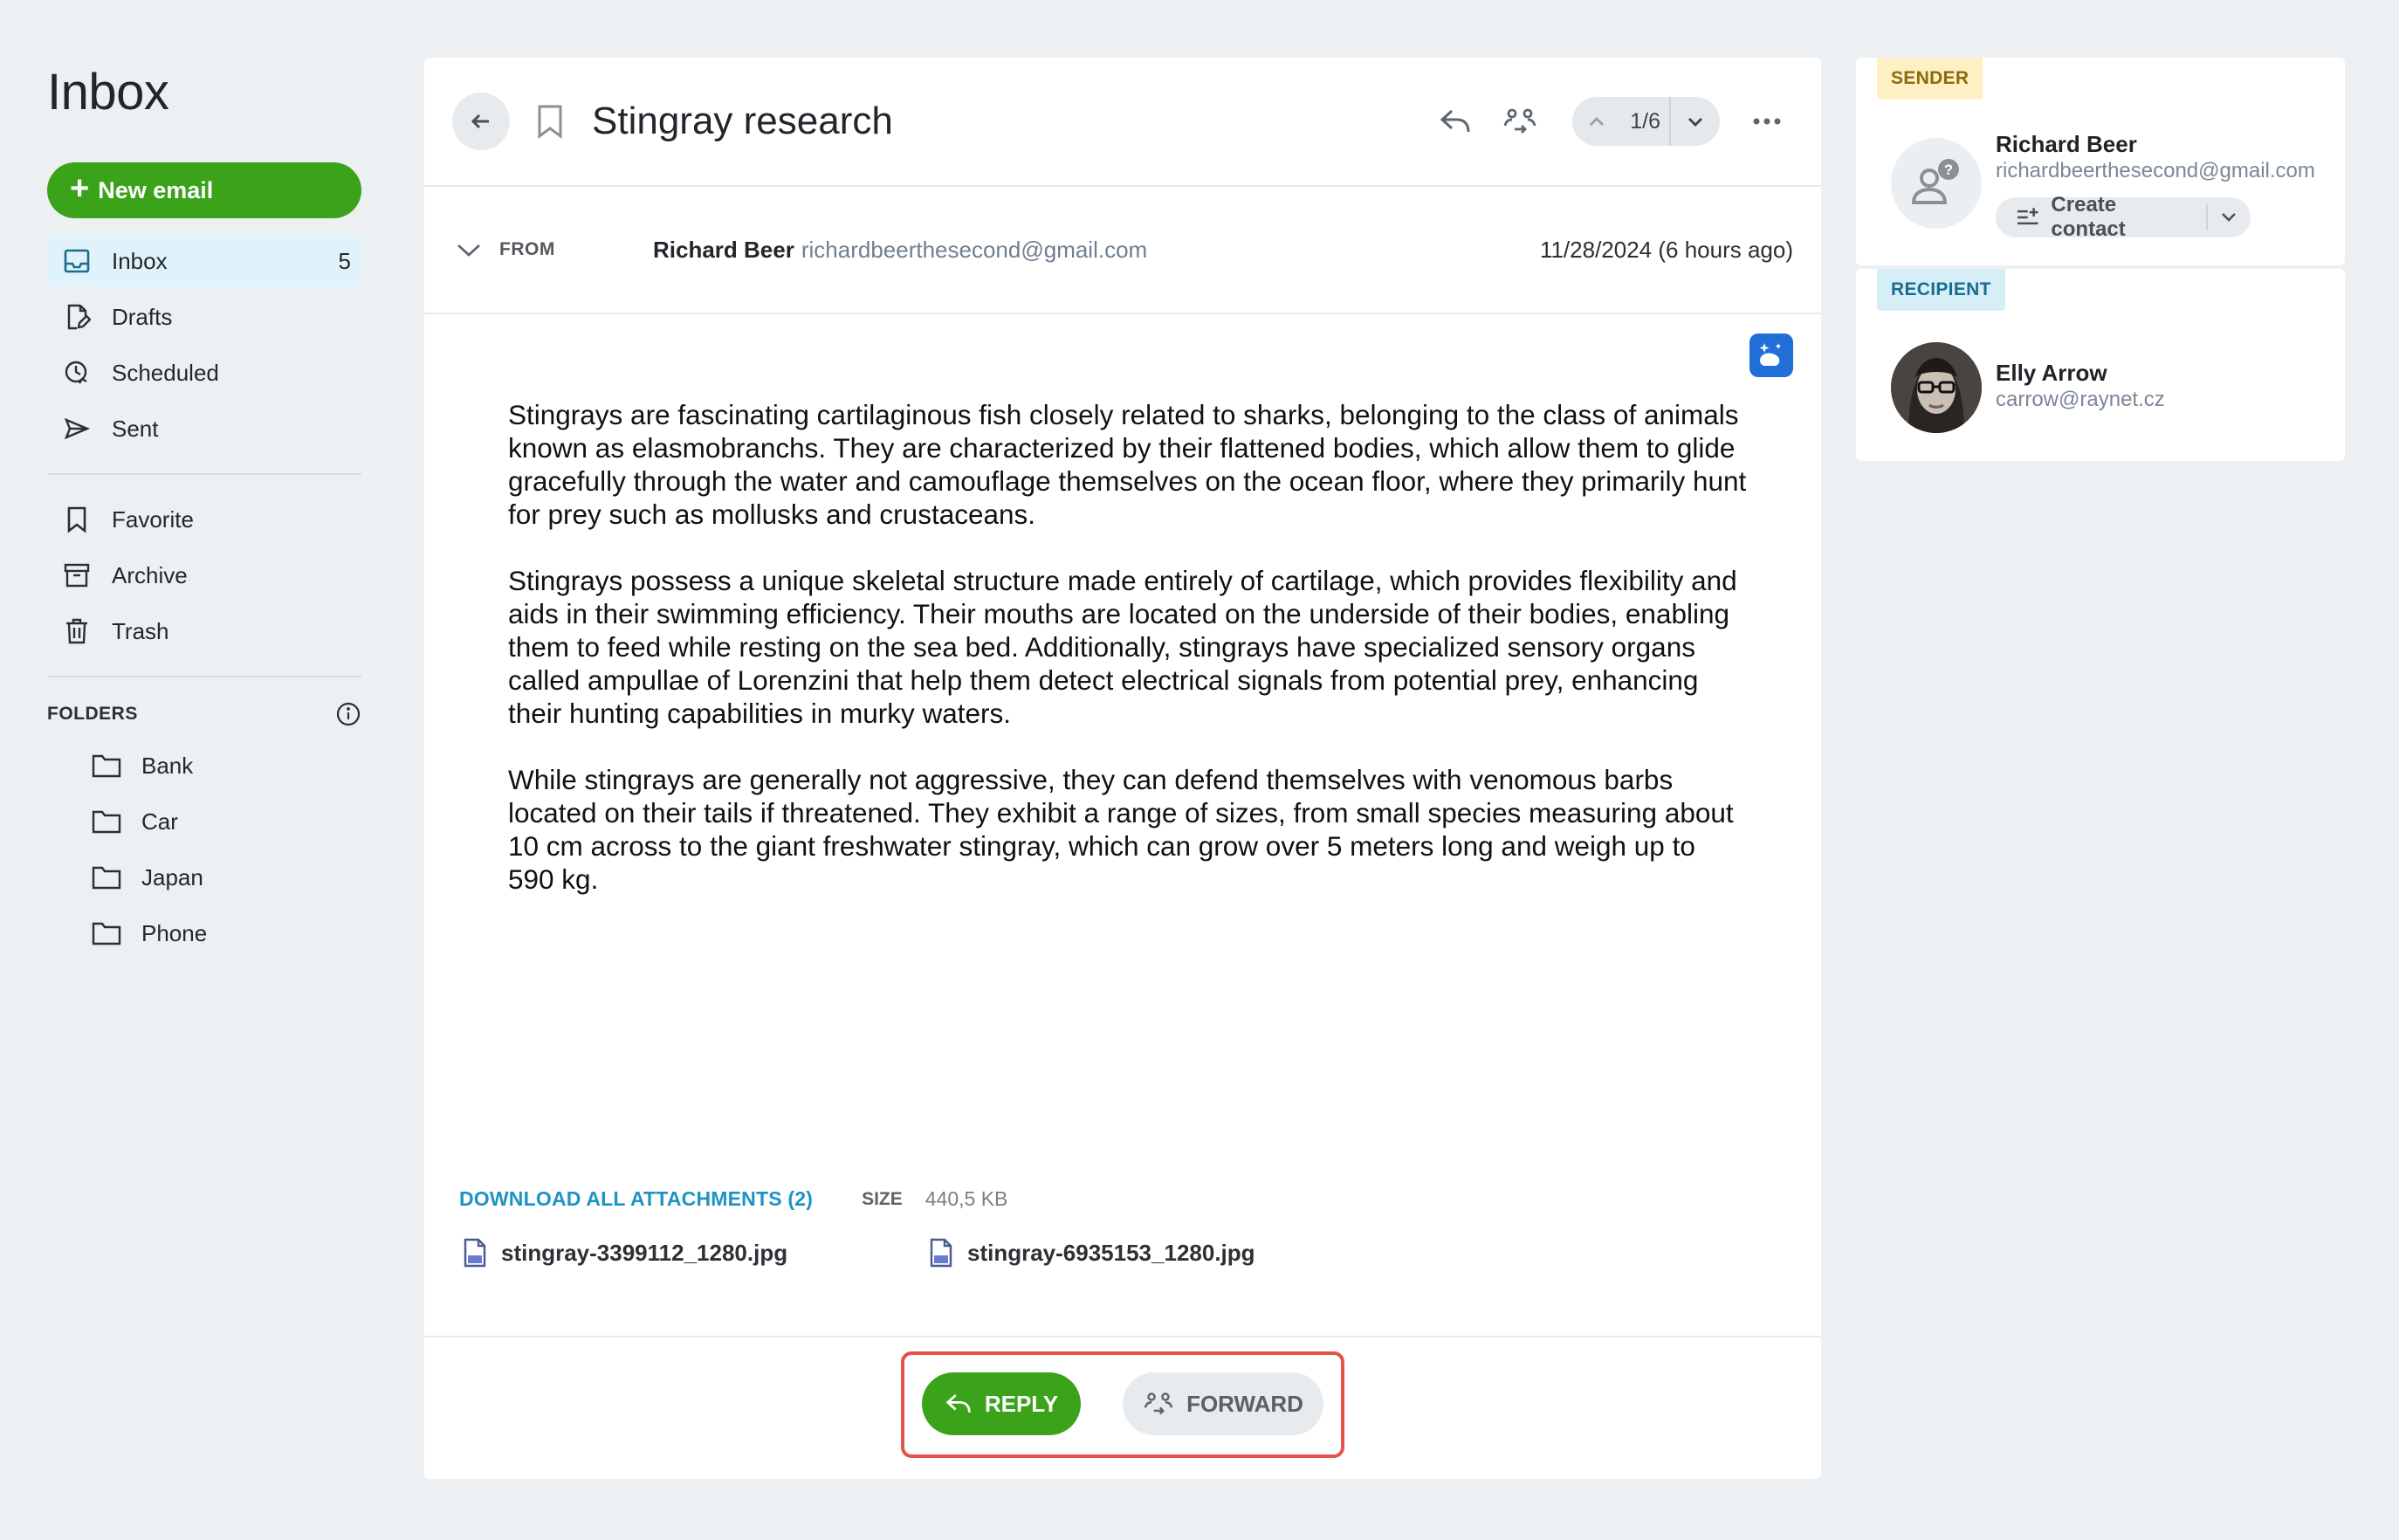 The image size is (2399, 1540). I want to click on inbox-icon, so click(77, 261).